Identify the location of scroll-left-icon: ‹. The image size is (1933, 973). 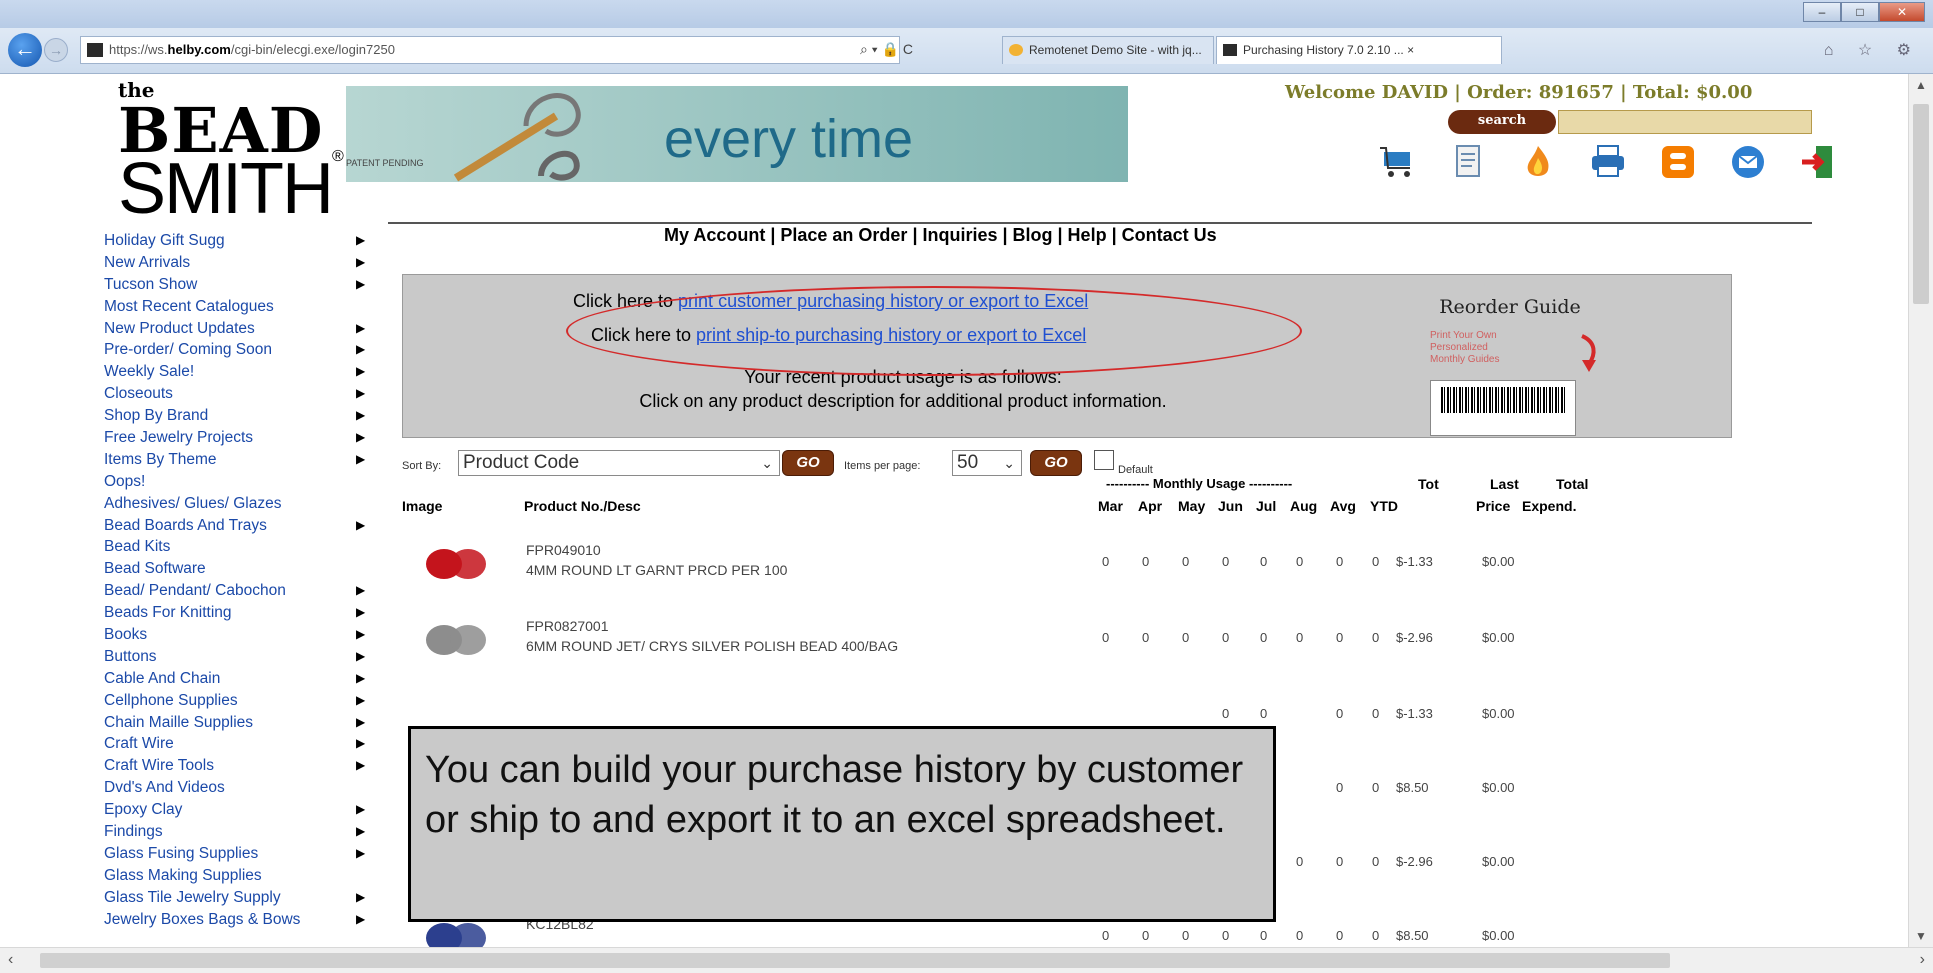
(10, 960).